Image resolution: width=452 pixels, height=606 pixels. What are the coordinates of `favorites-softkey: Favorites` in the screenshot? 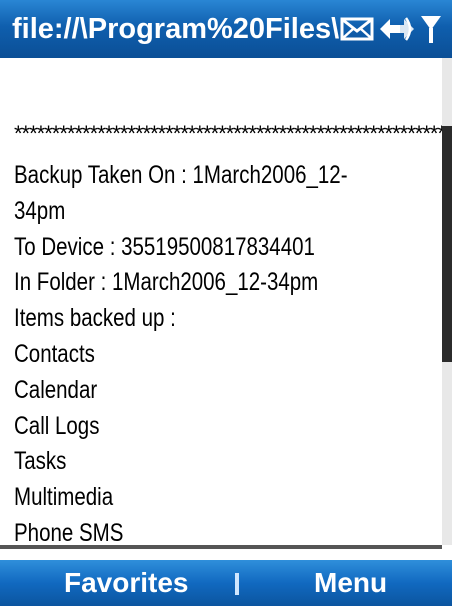 It's located at (126, 583).